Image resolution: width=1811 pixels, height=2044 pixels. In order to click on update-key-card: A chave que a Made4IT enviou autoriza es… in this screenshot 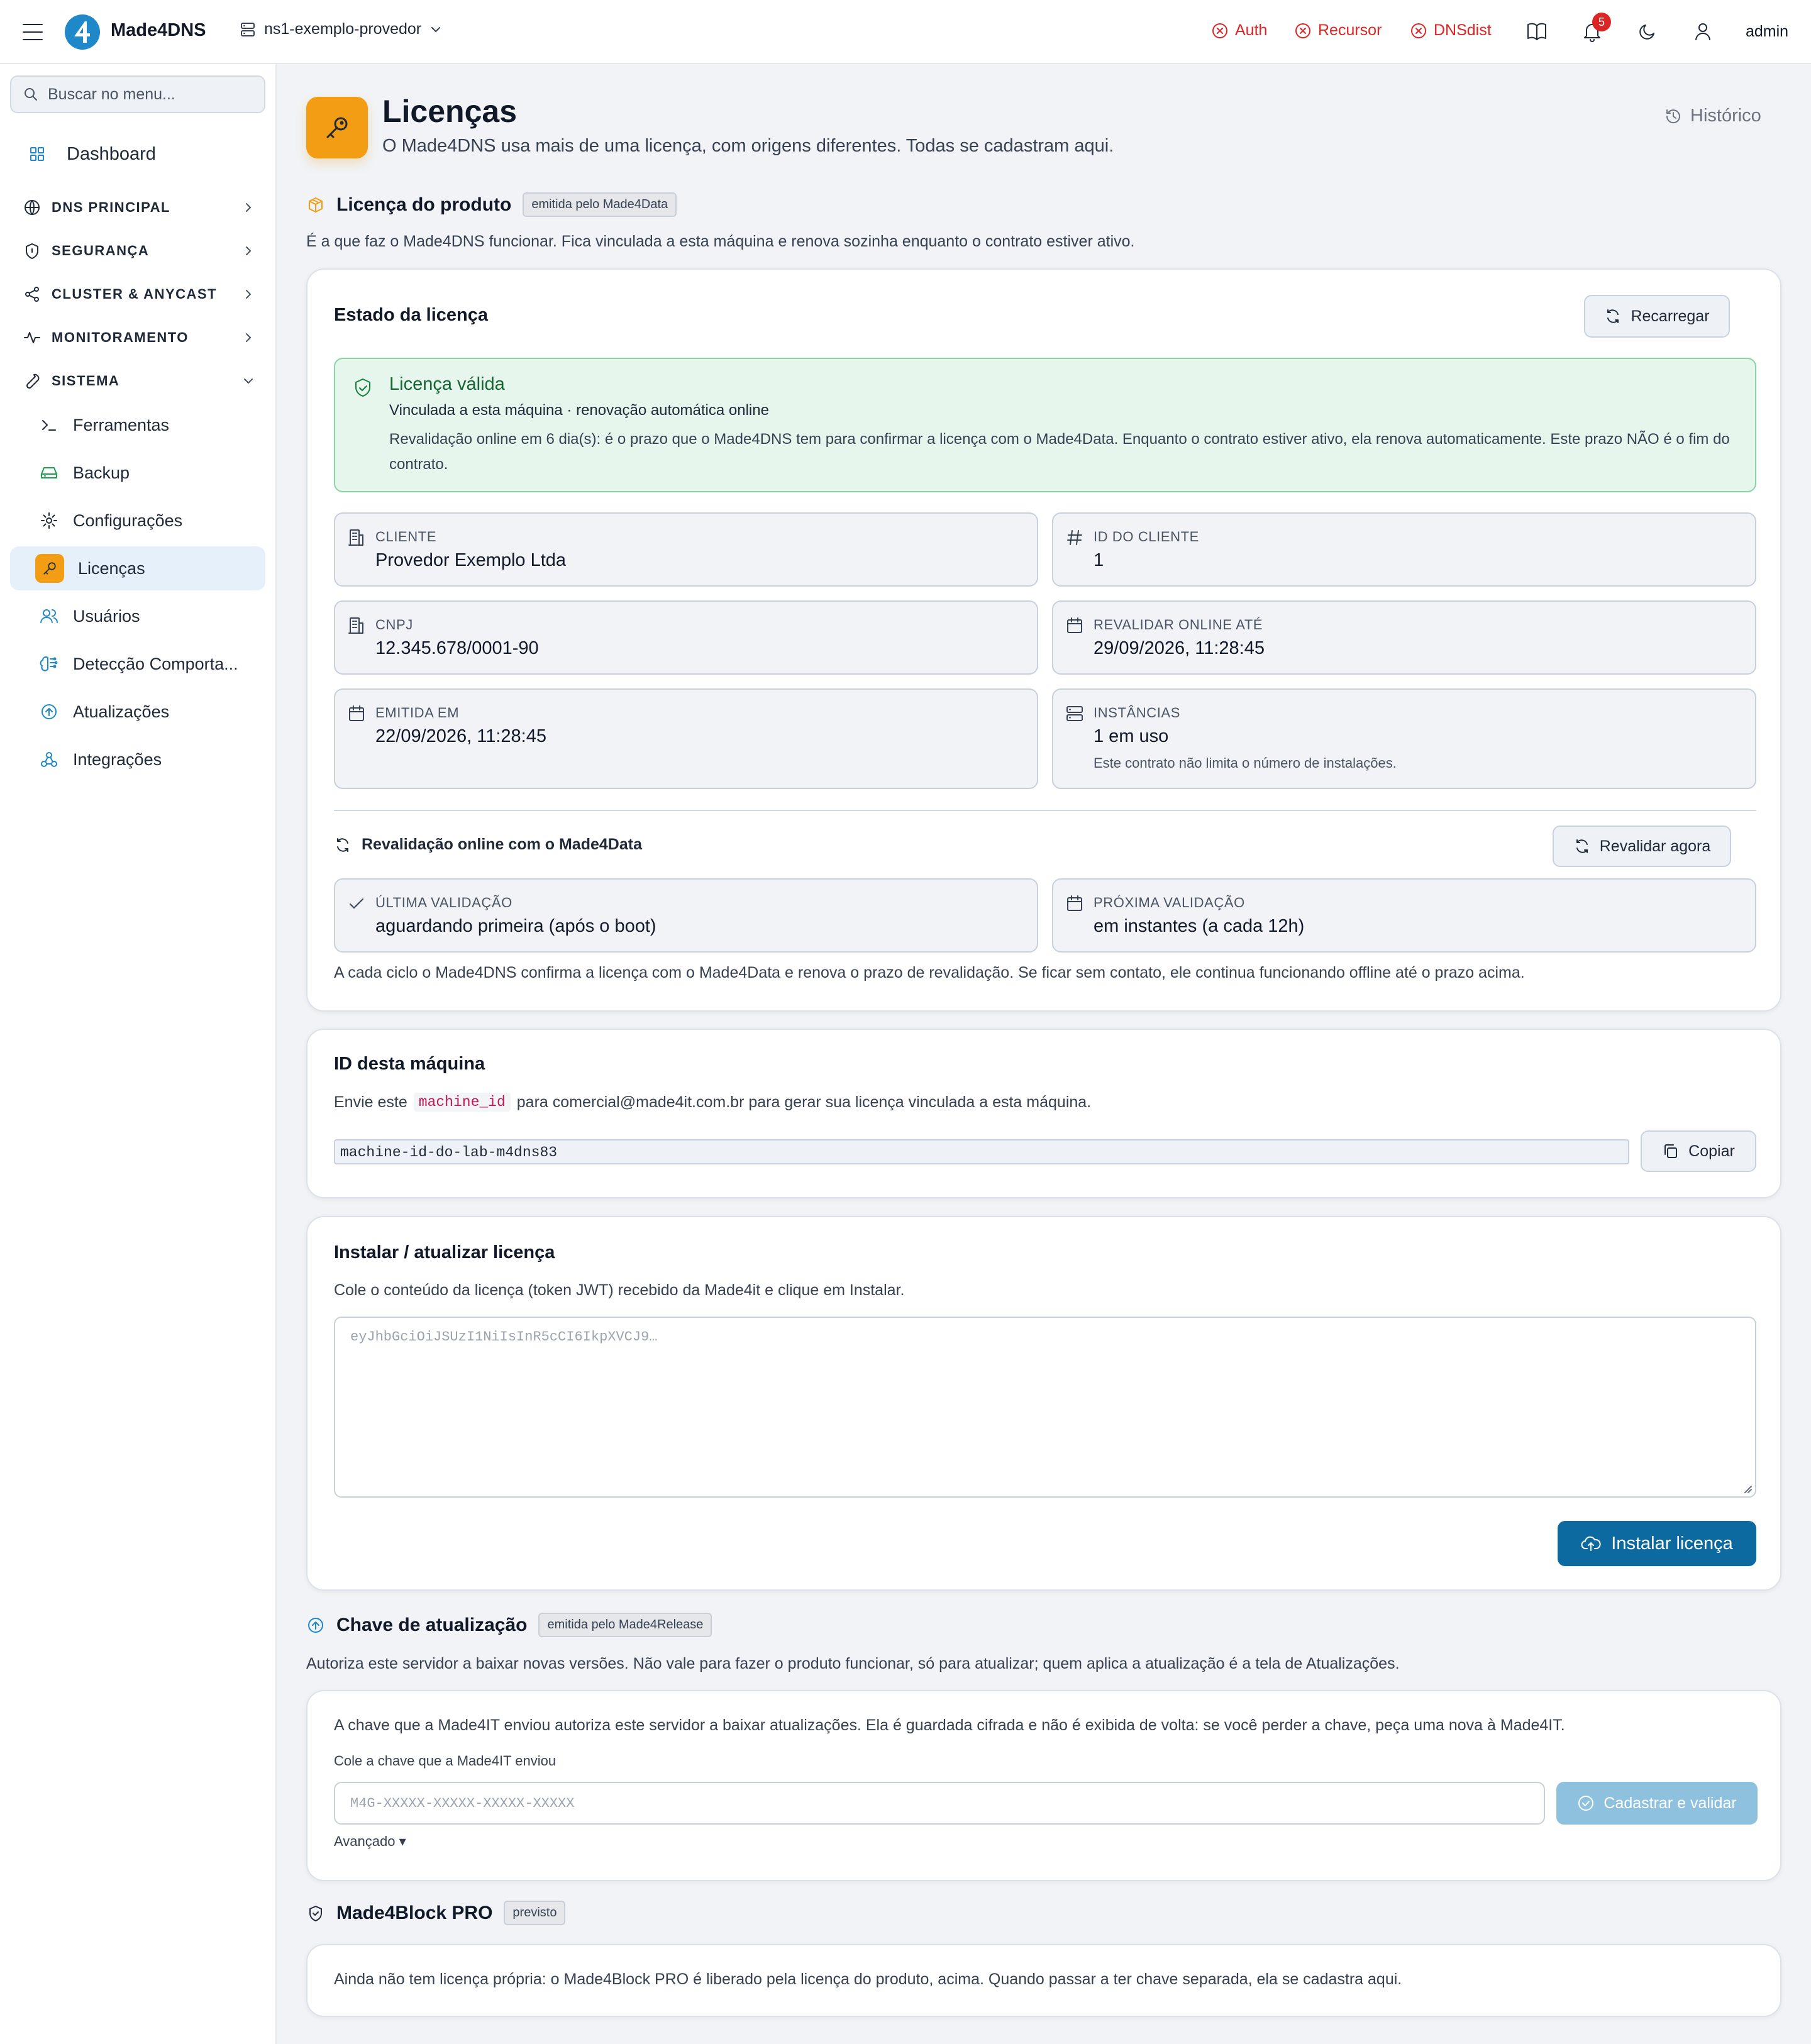, I will do `click(1043, 1786)`.